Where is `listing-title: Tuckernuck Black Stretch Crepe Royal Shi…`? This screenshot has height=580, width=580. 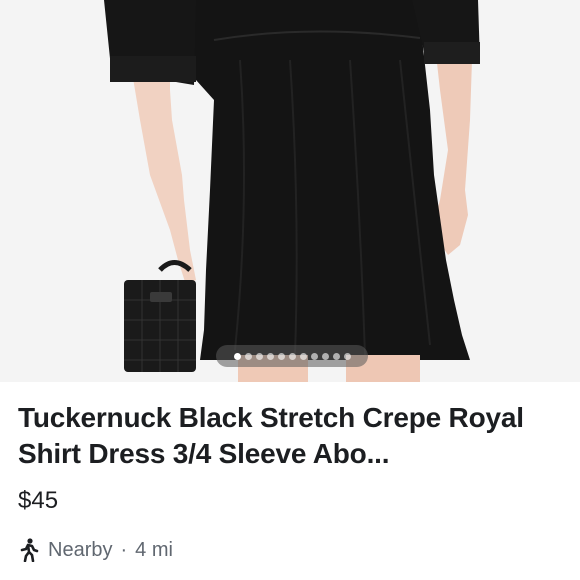 listing-title: Tuckernuck Black Stretch Crepe Royal Shi… is located at coordinates (292, 436).